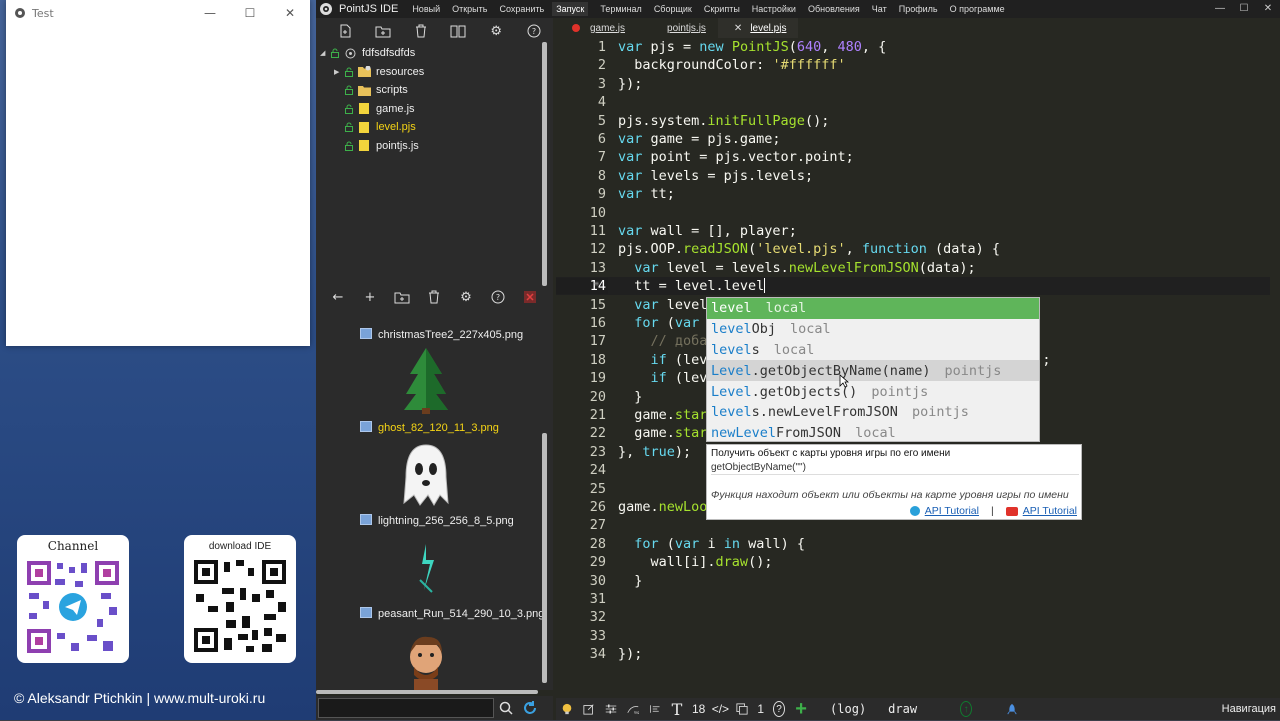  What do you see at coordinates (918, 65) in the screenshot?
I see `code-line: 2 backgroundColor: '#ffffff'` at bounding box center [918, 65].